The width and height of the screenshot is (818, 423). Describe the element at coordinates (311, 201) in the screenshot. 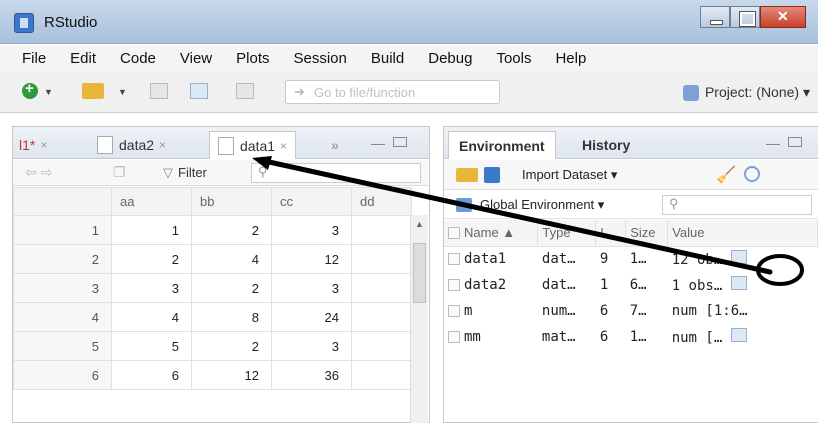

I see `column-header: cc` at that location.